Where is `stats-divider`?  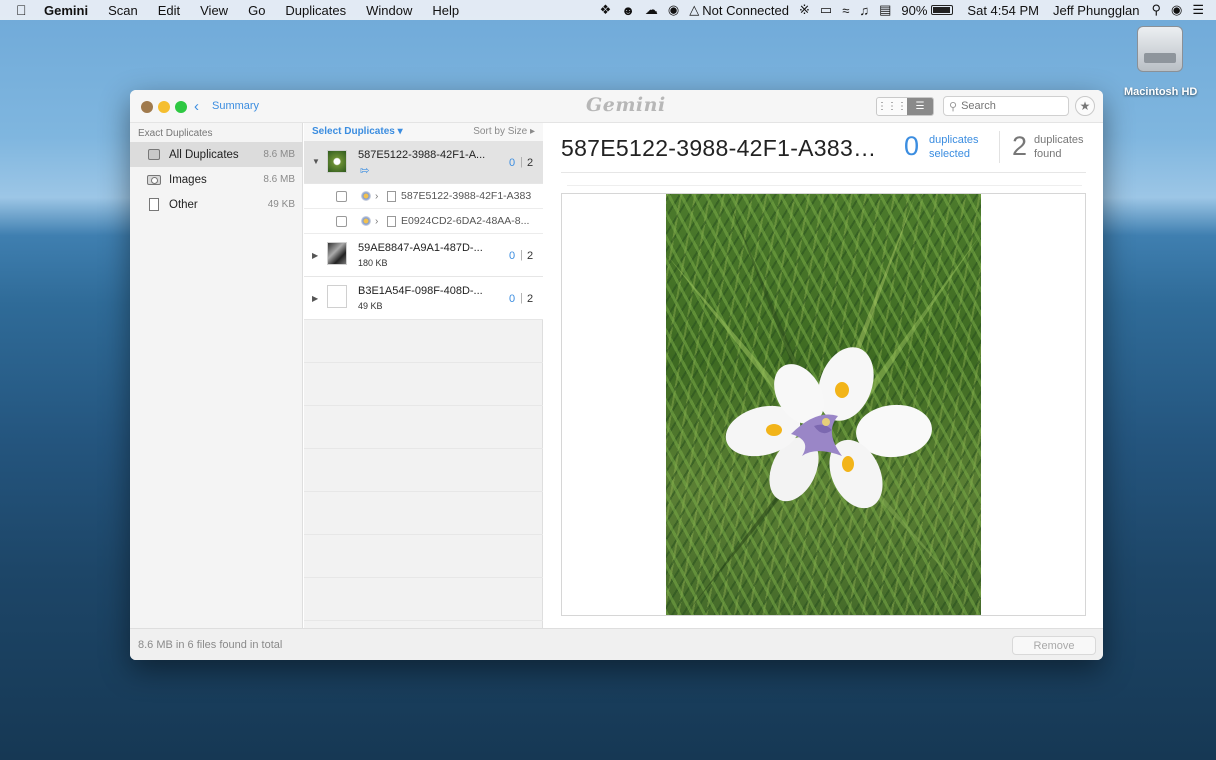 stats-divider is located at coordinates (999, 147).